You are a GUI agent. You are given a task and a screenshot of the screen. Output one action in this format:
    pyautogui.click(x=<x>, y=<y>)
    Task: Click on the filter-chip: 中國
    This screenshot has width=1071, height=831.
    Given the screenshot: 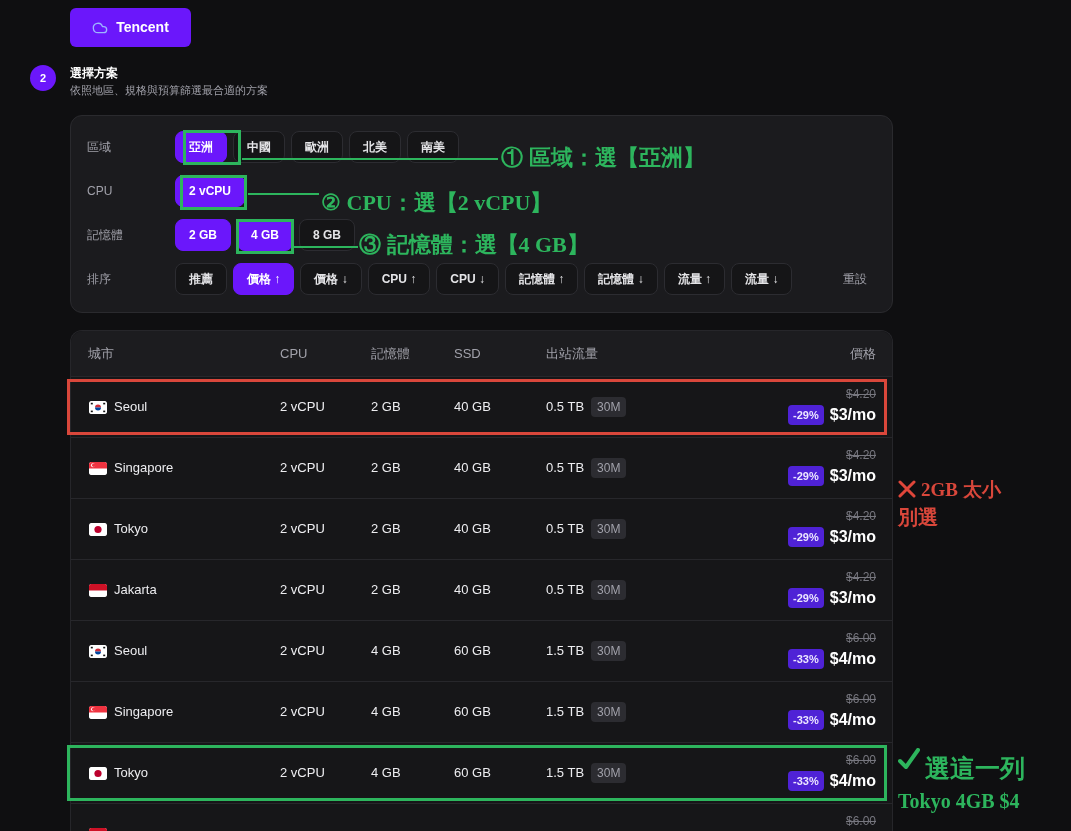 What is the action you would take?
    pyautogui.click(x=259, y=147)
    